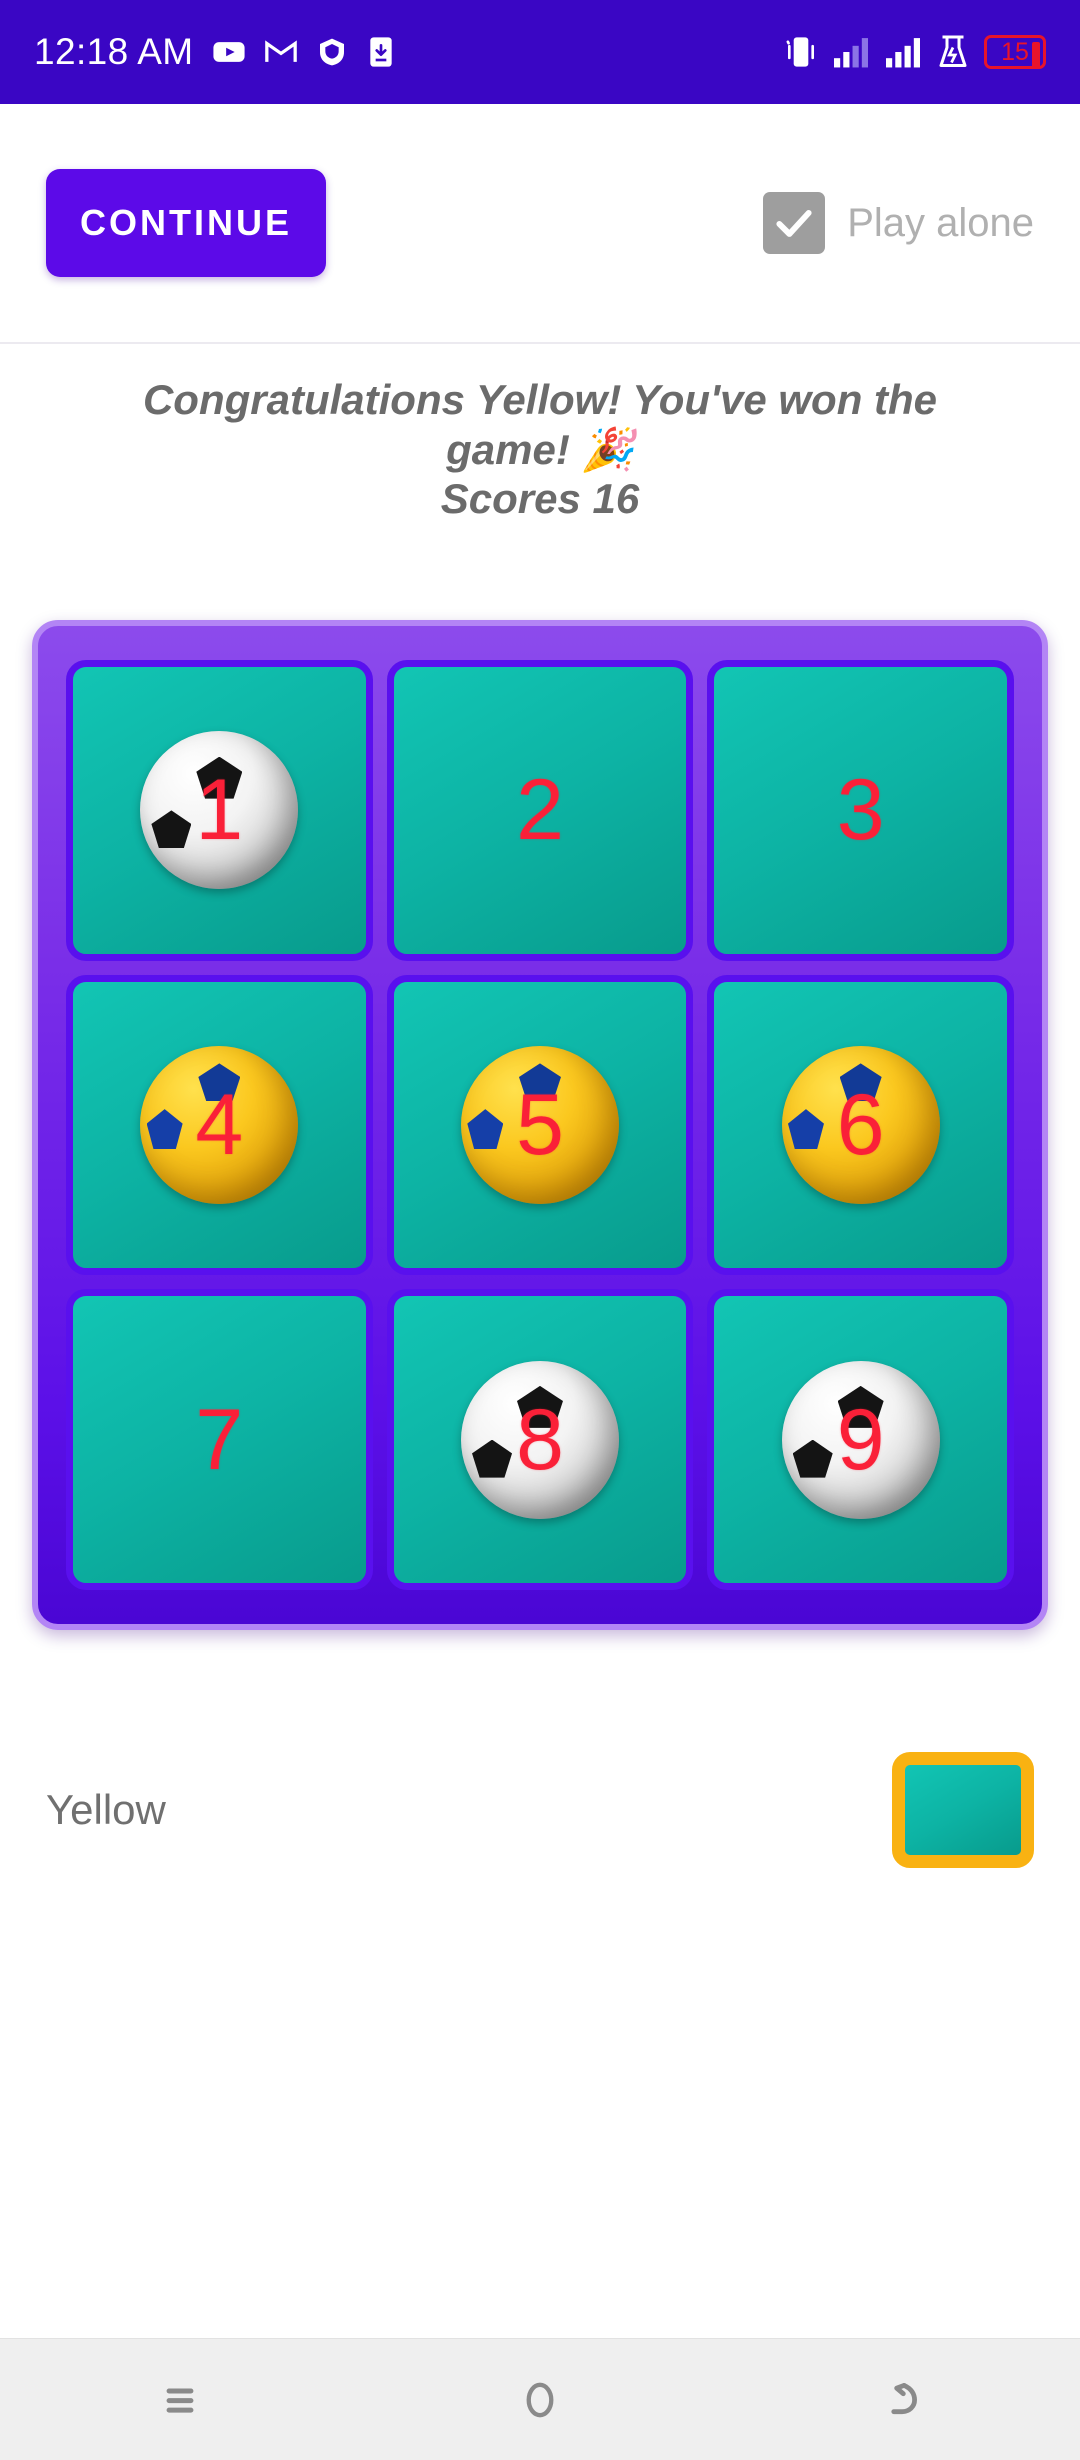  I want to click on top-toolbar: CONTINUE Play alone, so click(540, 224).